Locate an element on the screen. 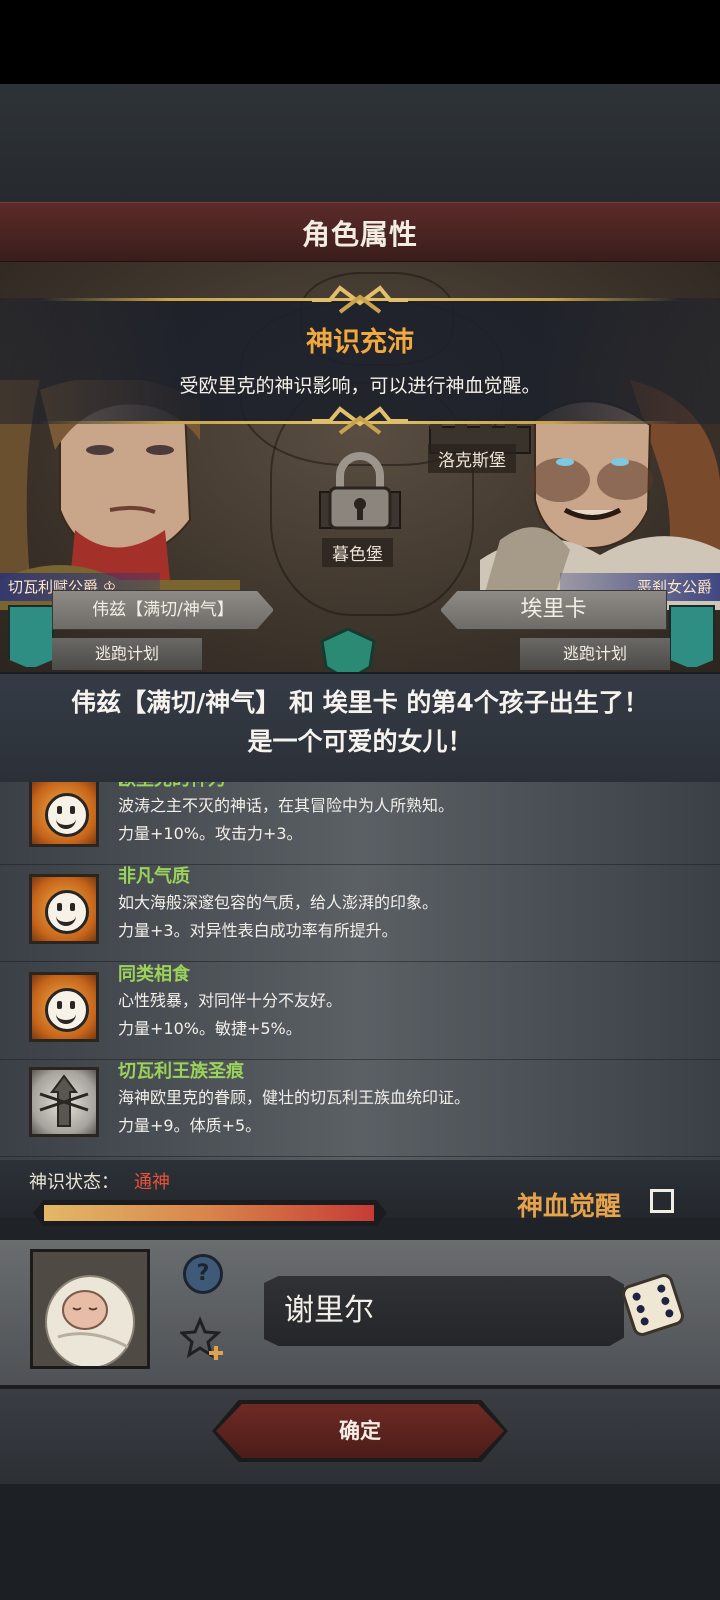 Image resolution: width=720 pixels, height=1600 pixels. trait-stats: 力量+10%。敏捷+5%。 is located at coordinates (210, 1028).